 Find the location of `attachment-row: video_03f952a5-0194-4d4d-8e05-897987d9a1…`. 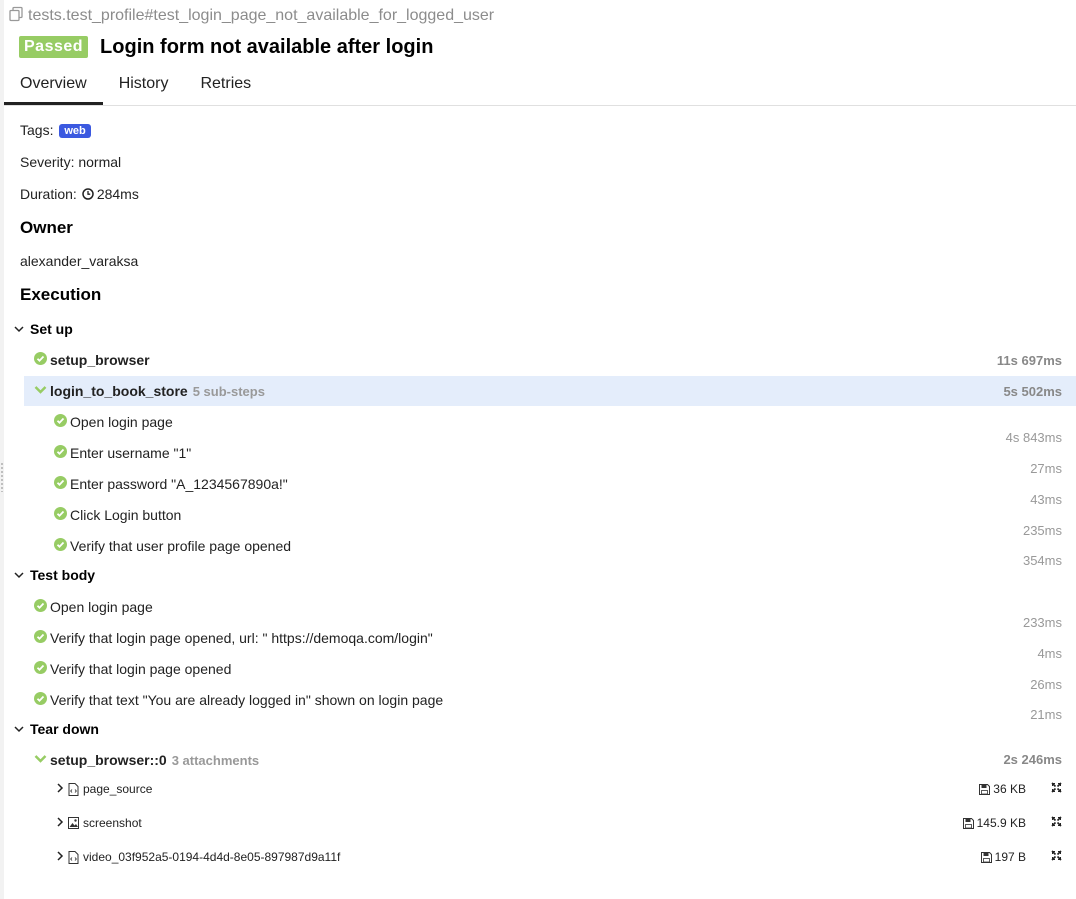

attachment-row: video_03f952a5-0194-4d4d-8e05-897987d9a1… is located at coordinates (561, 857).